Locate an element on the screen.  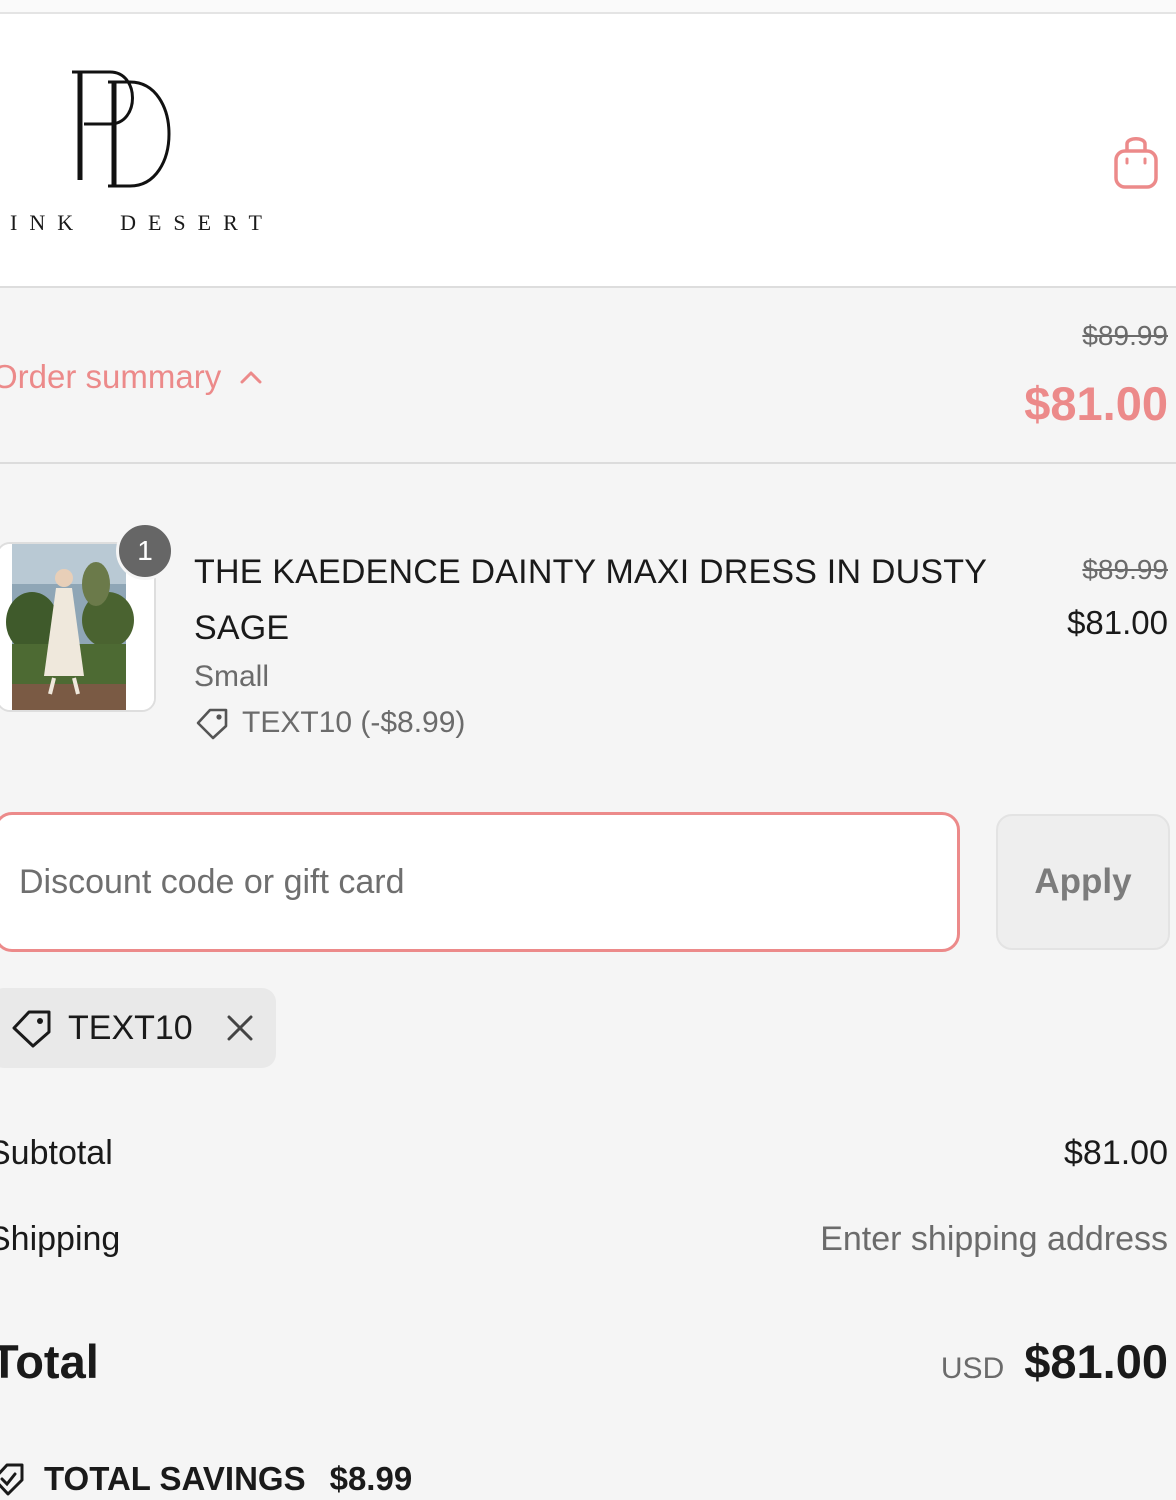
remove-discount-button is located at coordinates (240, 1028).